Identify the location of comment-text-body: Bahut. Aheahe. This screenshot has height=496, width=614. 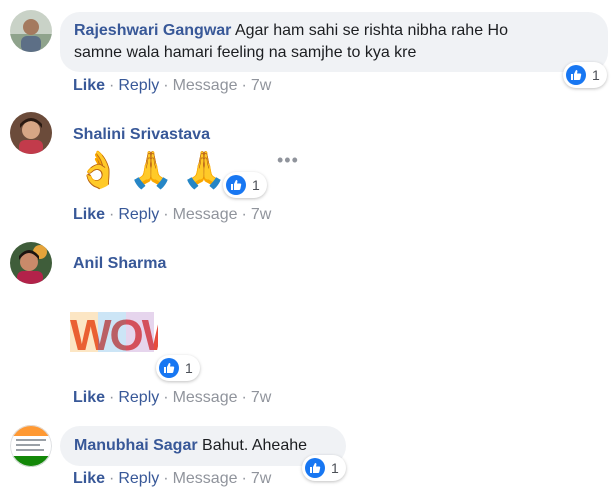
(255, 445).